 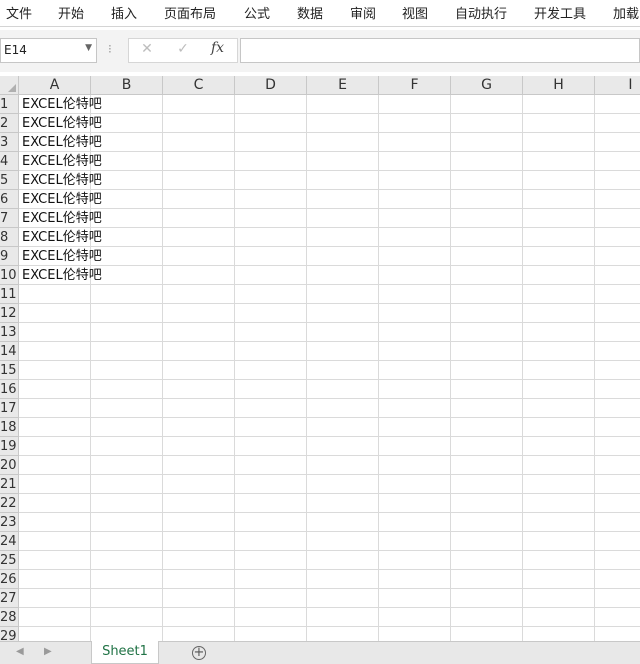 I want to click on row-header-23: 23, so click(x=9, y=522).